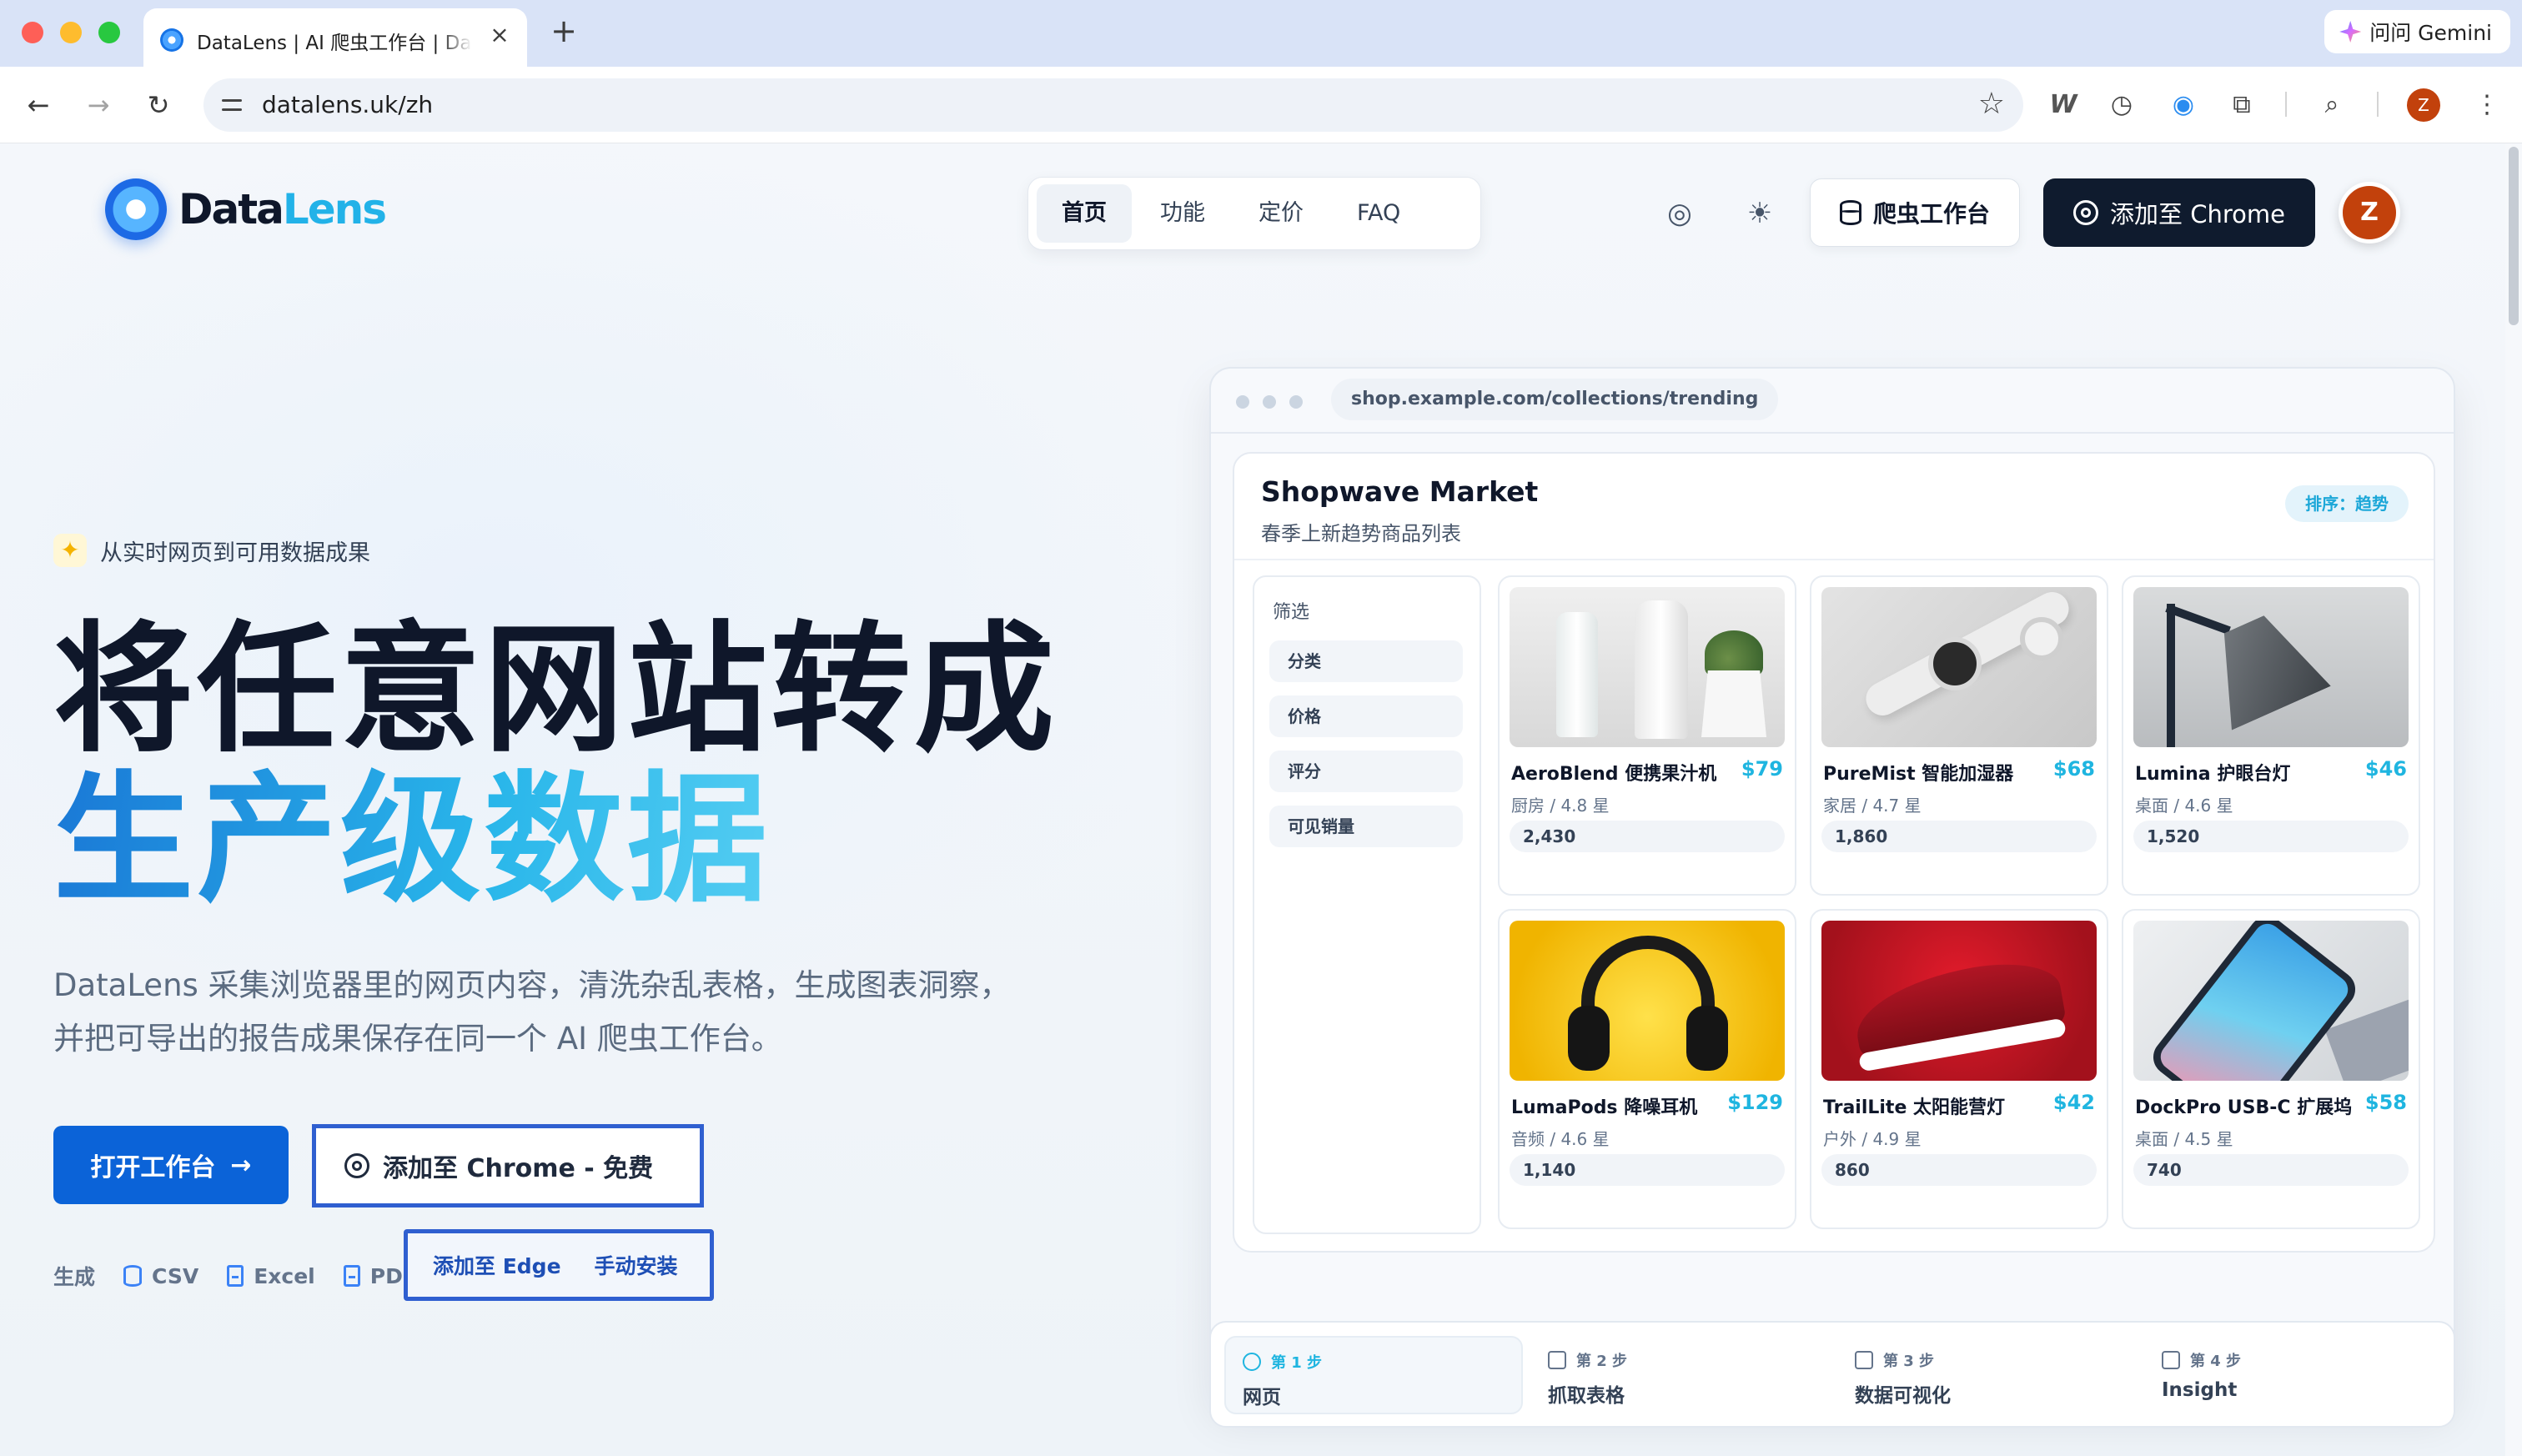 Image resolution: width=2522 pixels, height=1456 pixels. I want to click on nav-home: 首页, so click(1084, 213).